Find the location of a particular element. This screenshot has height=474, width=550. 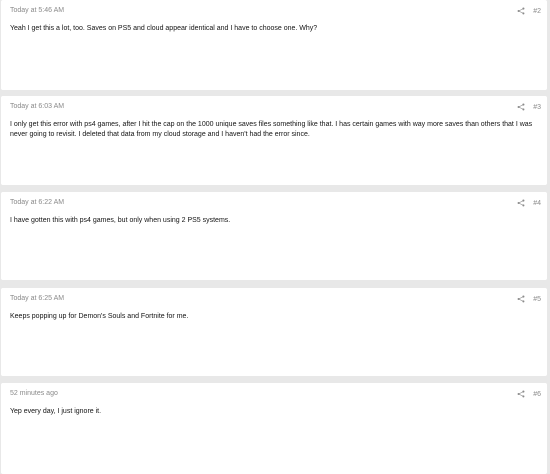

post-date: Today at 6:25 AM is located at coordinates (37, 298).